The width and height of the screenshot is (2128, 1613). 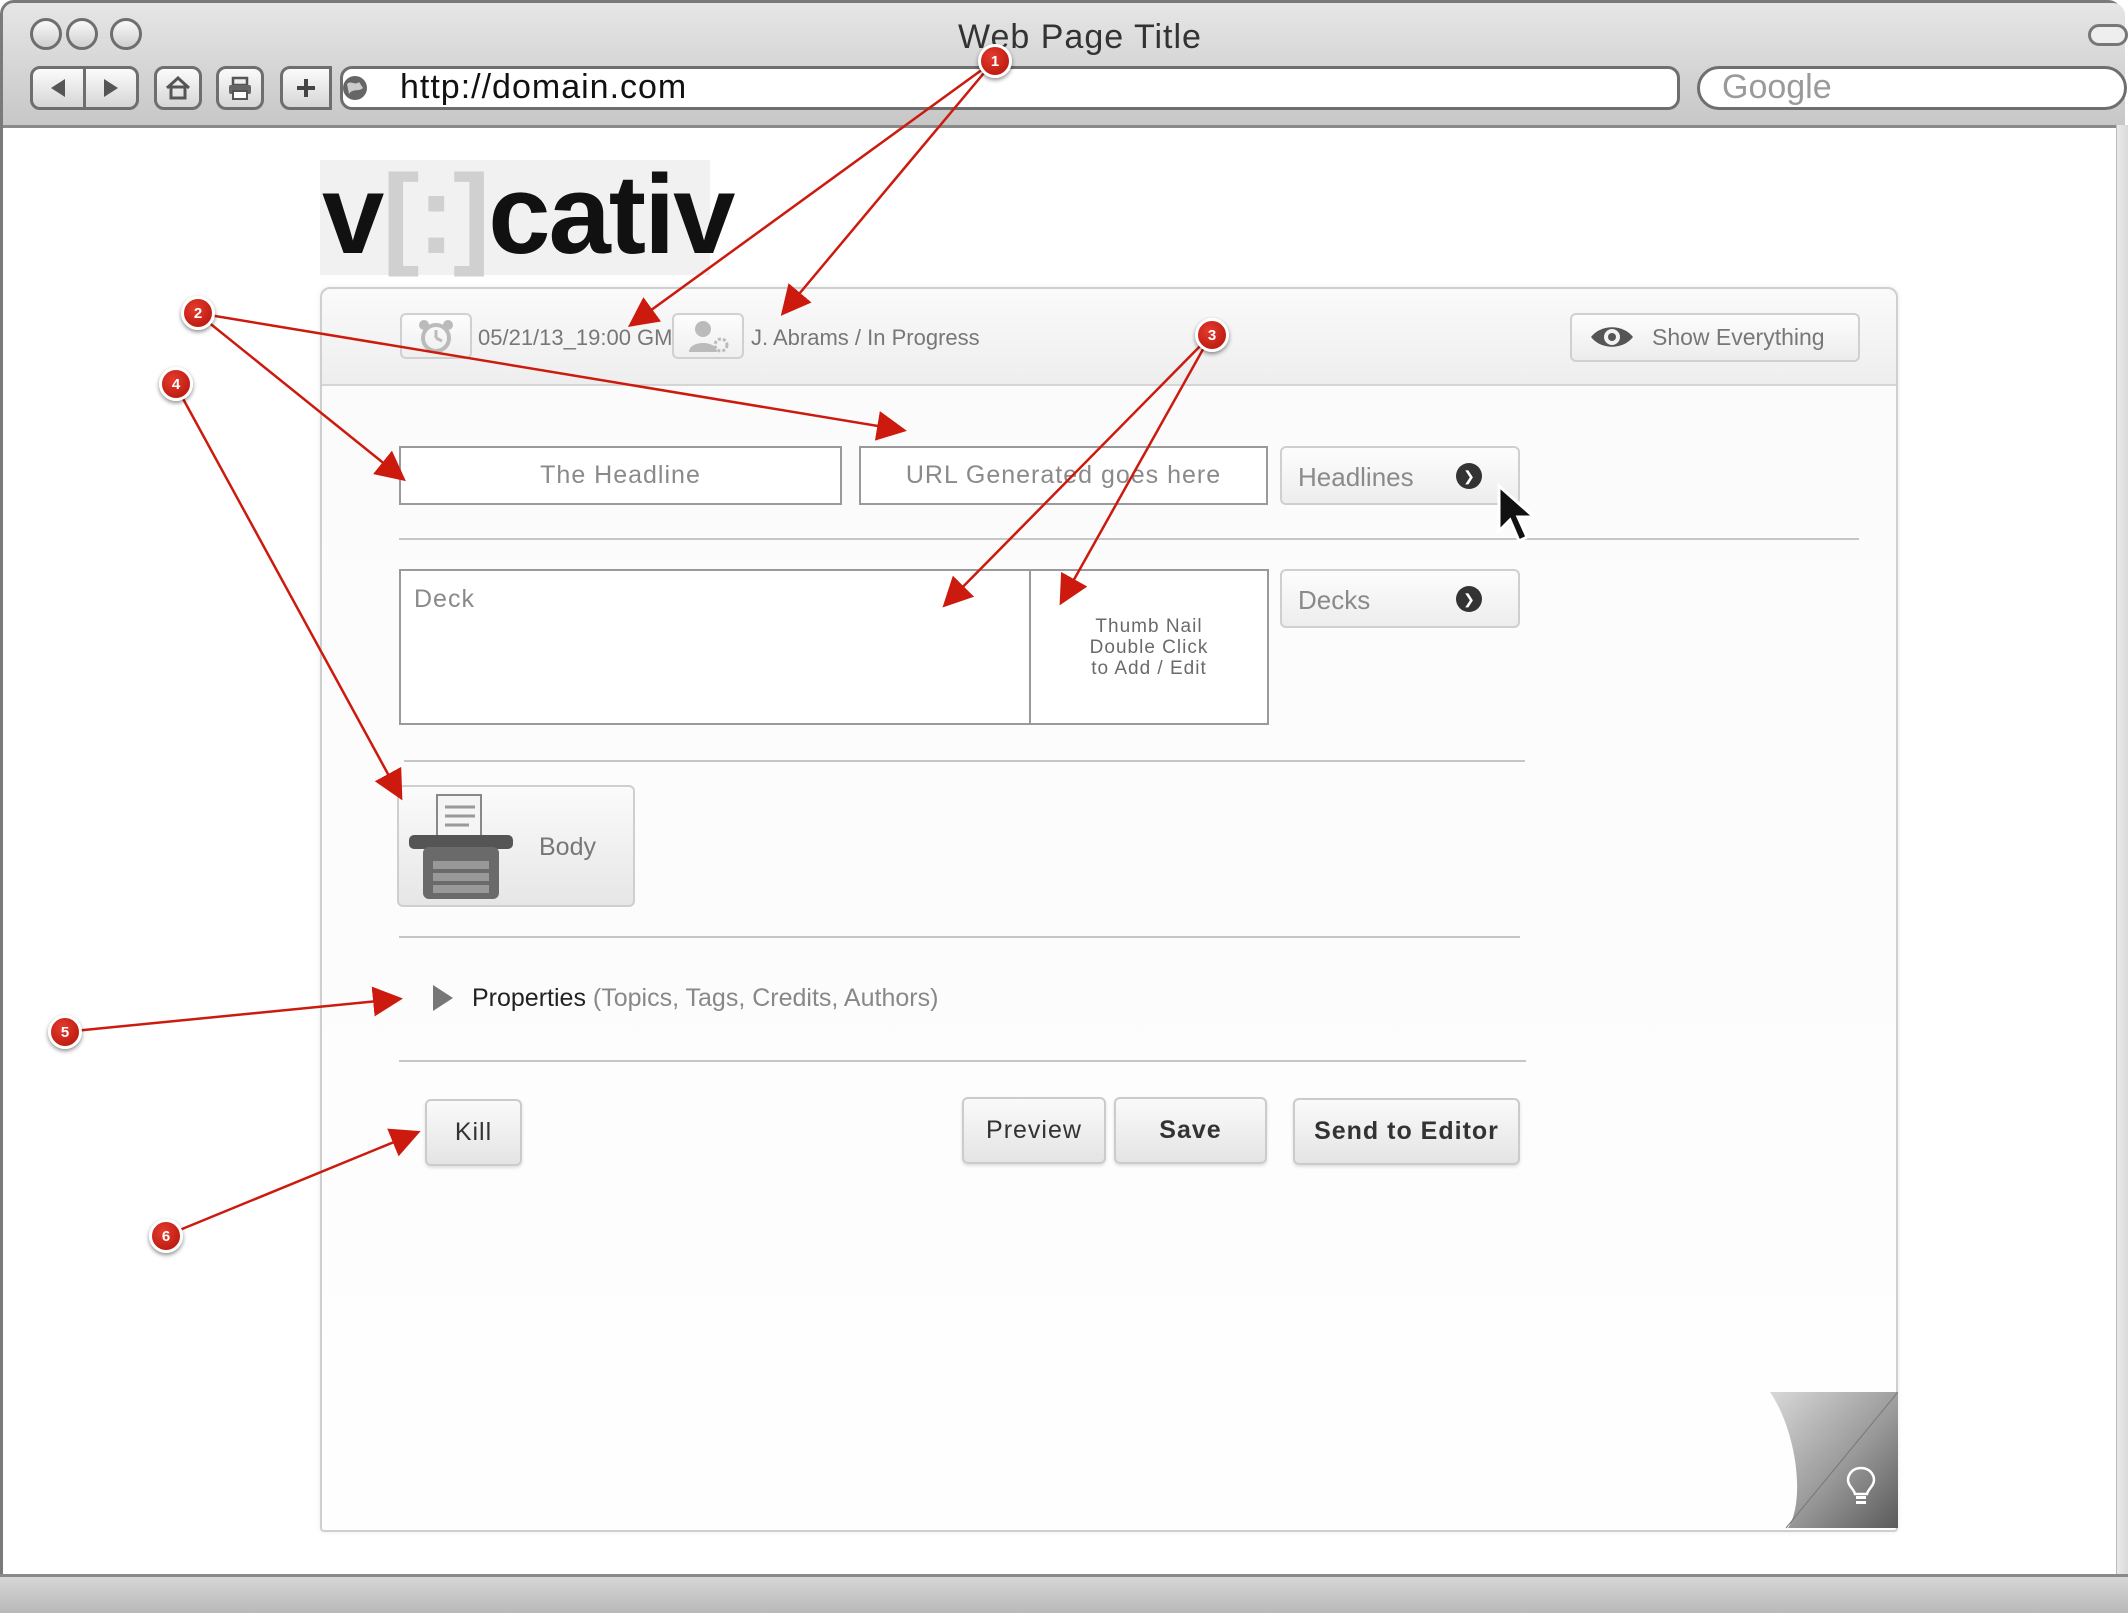 What do you see at coordinates (765, 998) in the screenshot?
I see `properties-hint: (Topics, Tags, Credits, Authors)` at bounding box center [765, 998].